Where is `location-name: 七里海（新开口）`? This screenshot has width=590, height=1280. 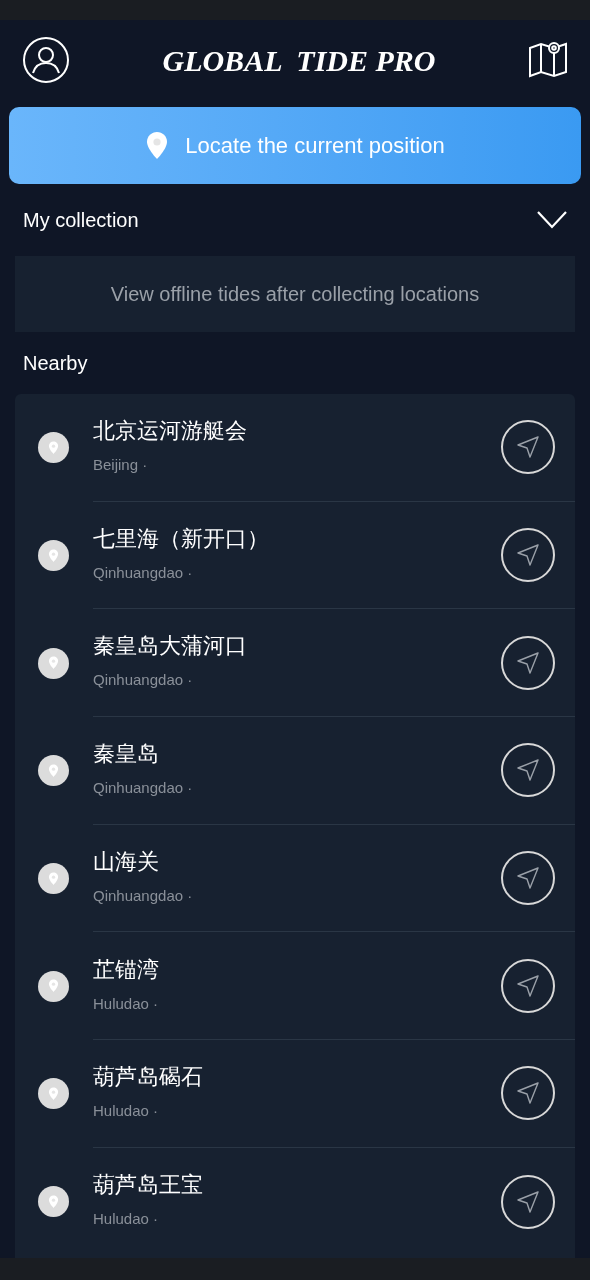
location-name: 七里海（新开口） is located at coordinates (181, 538).